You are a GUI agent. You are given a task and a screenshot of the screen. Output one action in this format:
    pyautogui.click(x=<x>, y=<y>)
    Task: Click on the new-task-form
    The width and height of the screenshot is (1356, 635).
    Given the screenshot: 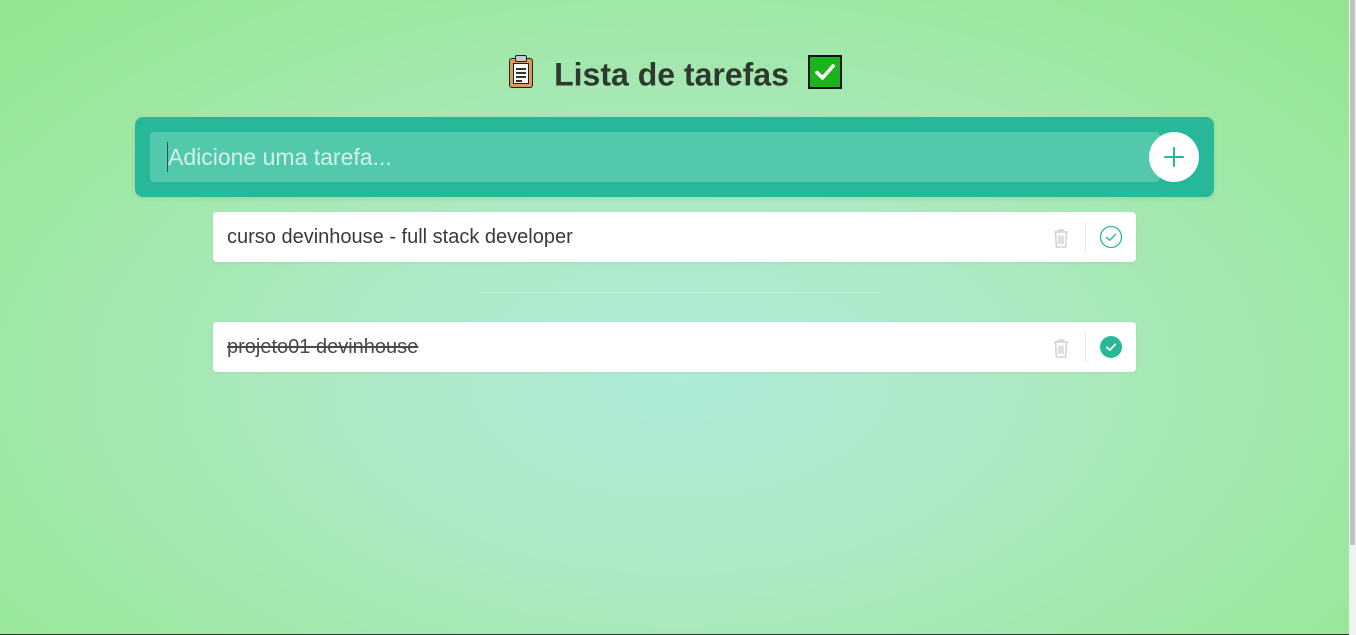 What is the action you would take?
    pyautogui.click(x=674, y=157)
    